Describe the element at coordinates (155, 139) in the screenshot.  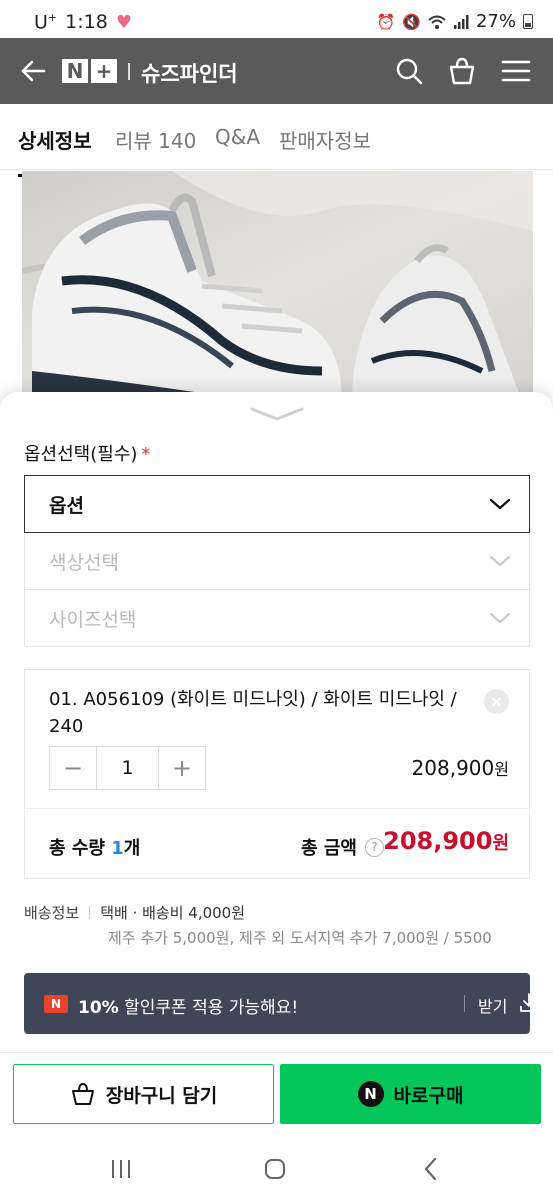
I see `tab-reviews: 리뷰 140` at that location.